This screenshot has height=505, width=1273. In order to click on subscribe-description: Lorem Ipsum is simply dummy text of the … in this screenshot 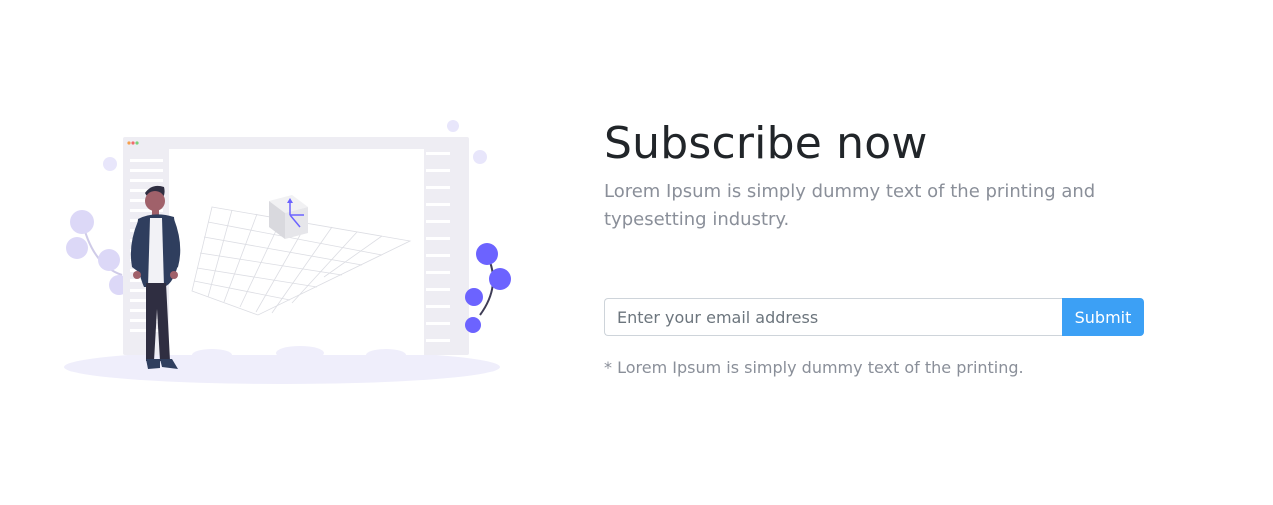, I will do `click(850, 205)`.